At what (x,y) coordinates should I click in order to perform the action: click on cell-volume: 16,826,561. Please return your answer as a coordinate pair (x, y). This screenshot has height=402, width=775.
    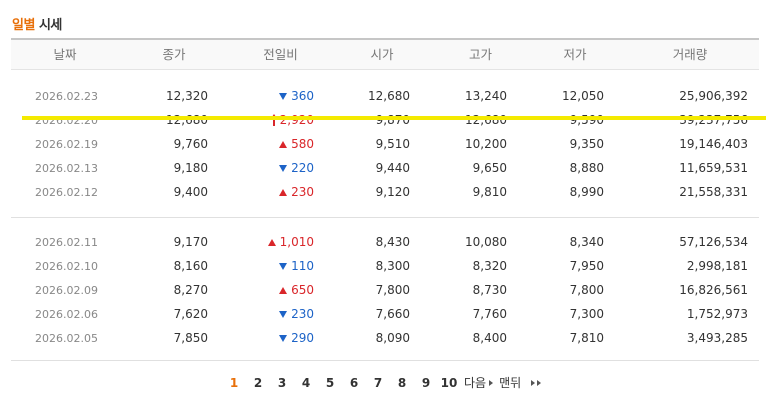
    Looking at the image, I should click on (713, 290).